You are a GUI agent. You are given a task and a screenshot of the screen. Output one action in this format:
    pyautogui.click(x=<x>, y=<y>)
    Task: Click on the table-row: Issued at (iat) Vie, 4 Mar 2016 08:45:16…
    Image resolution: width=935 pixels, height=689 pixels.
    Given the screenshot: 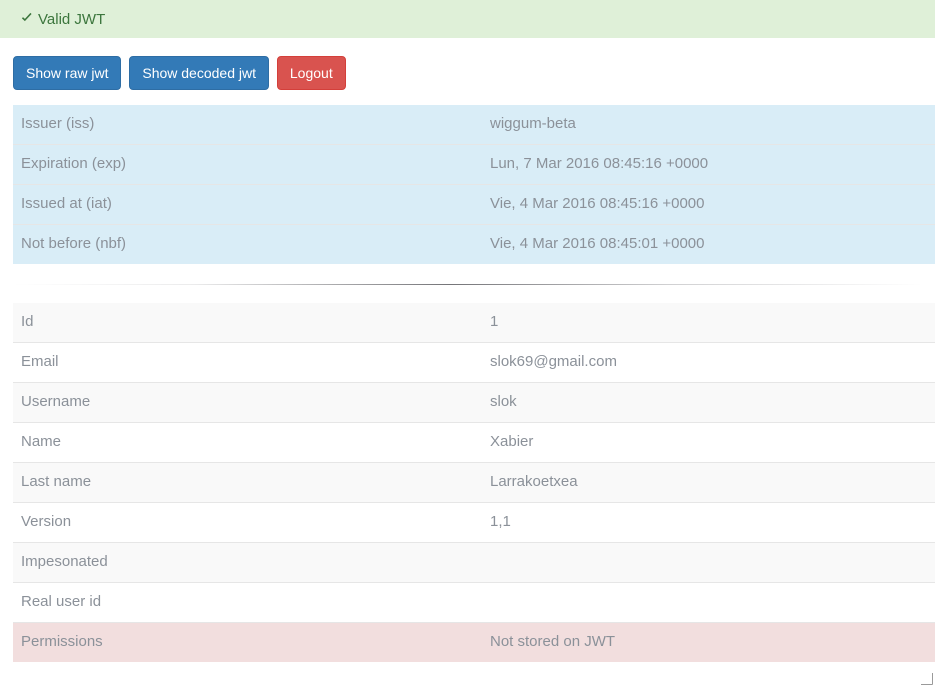 What is the action you would take?
    pyautogui.click(x=474, y=204)
    